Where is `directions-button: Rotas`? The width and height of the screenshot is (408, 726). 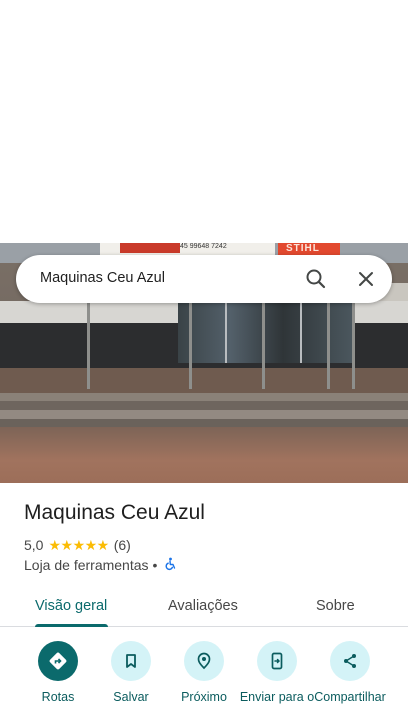
directions-button: Rotas is located at coordinates (58, 672).